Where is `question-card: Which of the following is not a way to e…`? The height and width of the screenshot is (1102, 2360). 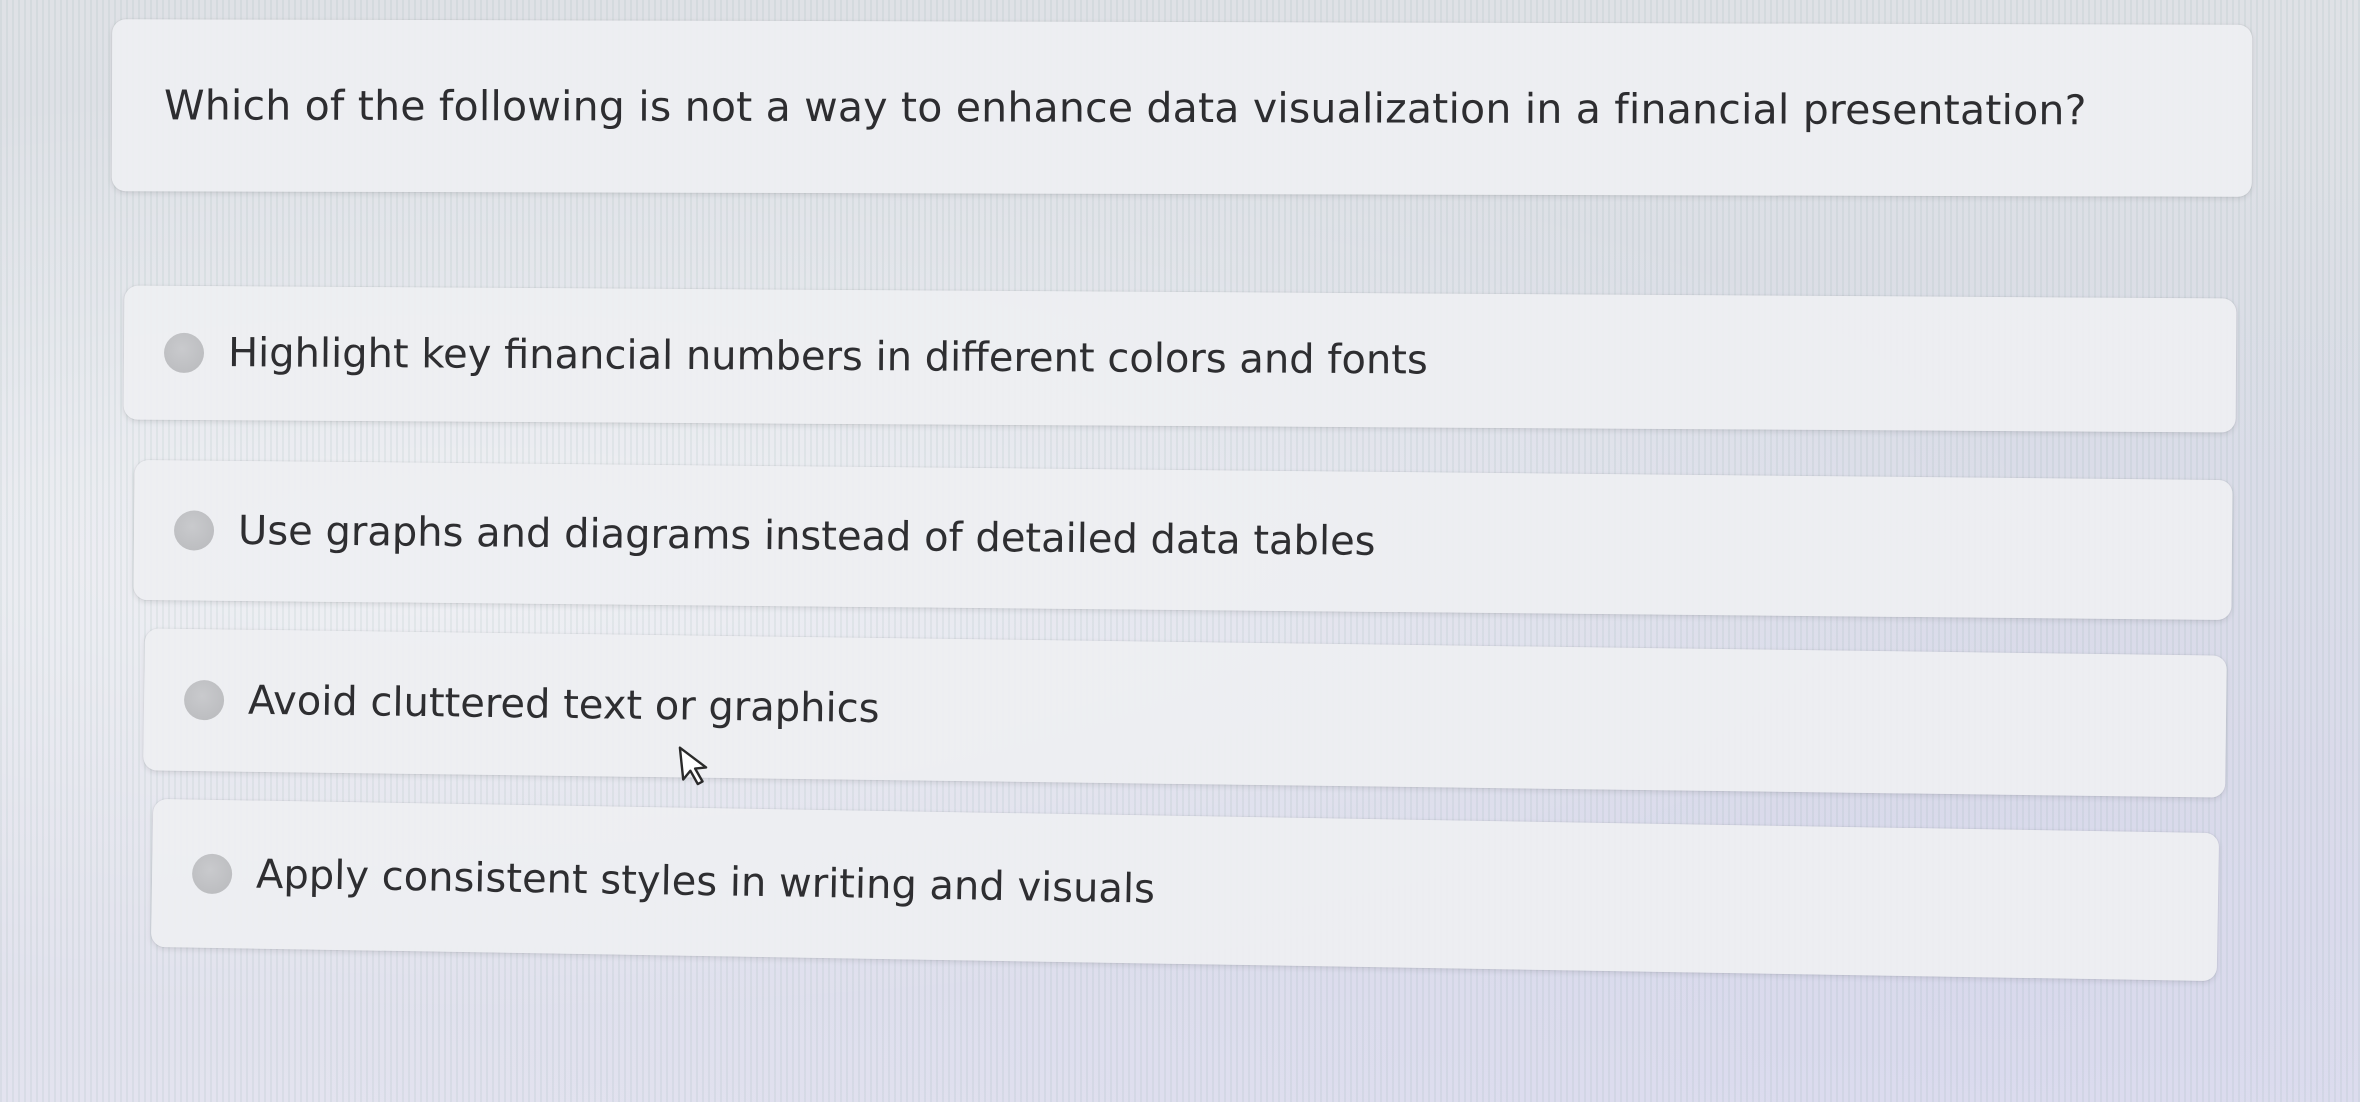 question-card: Which of the following is not a way to e… is located at coordinates (1182, 108).